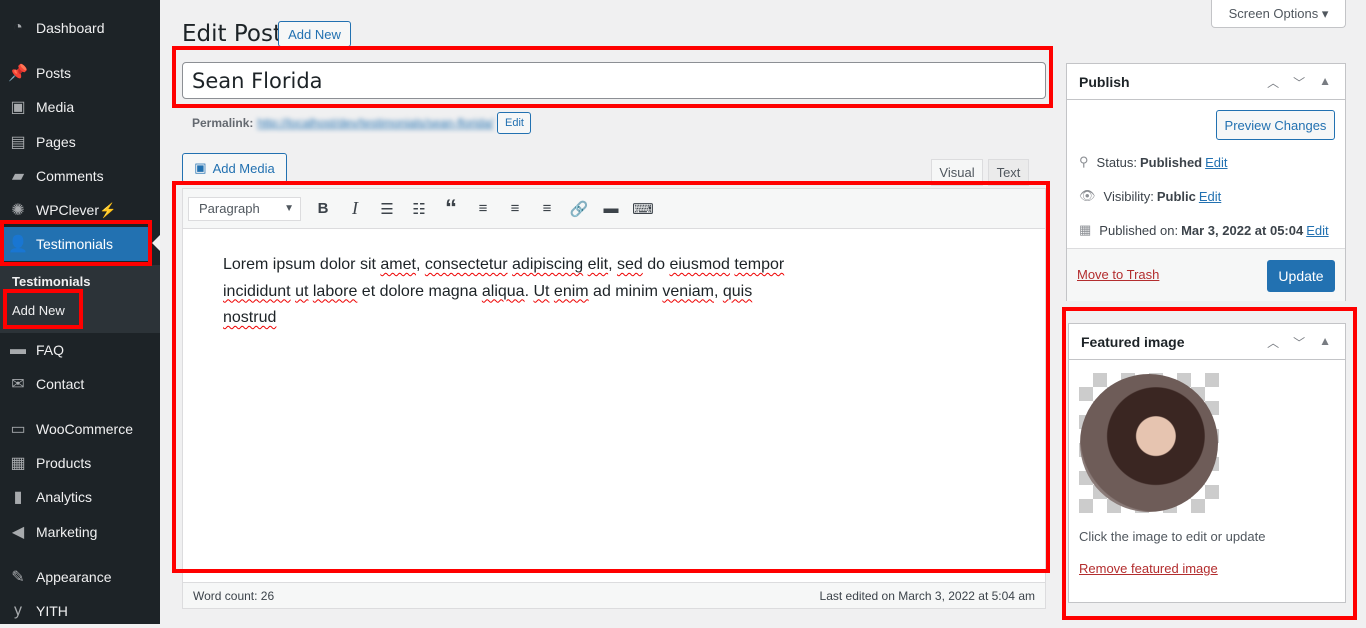 The height and width of the screenshot is (628, 1366). I want to click on published-value: Mar 3, 2022 at 05:04, so click(1242, 230).